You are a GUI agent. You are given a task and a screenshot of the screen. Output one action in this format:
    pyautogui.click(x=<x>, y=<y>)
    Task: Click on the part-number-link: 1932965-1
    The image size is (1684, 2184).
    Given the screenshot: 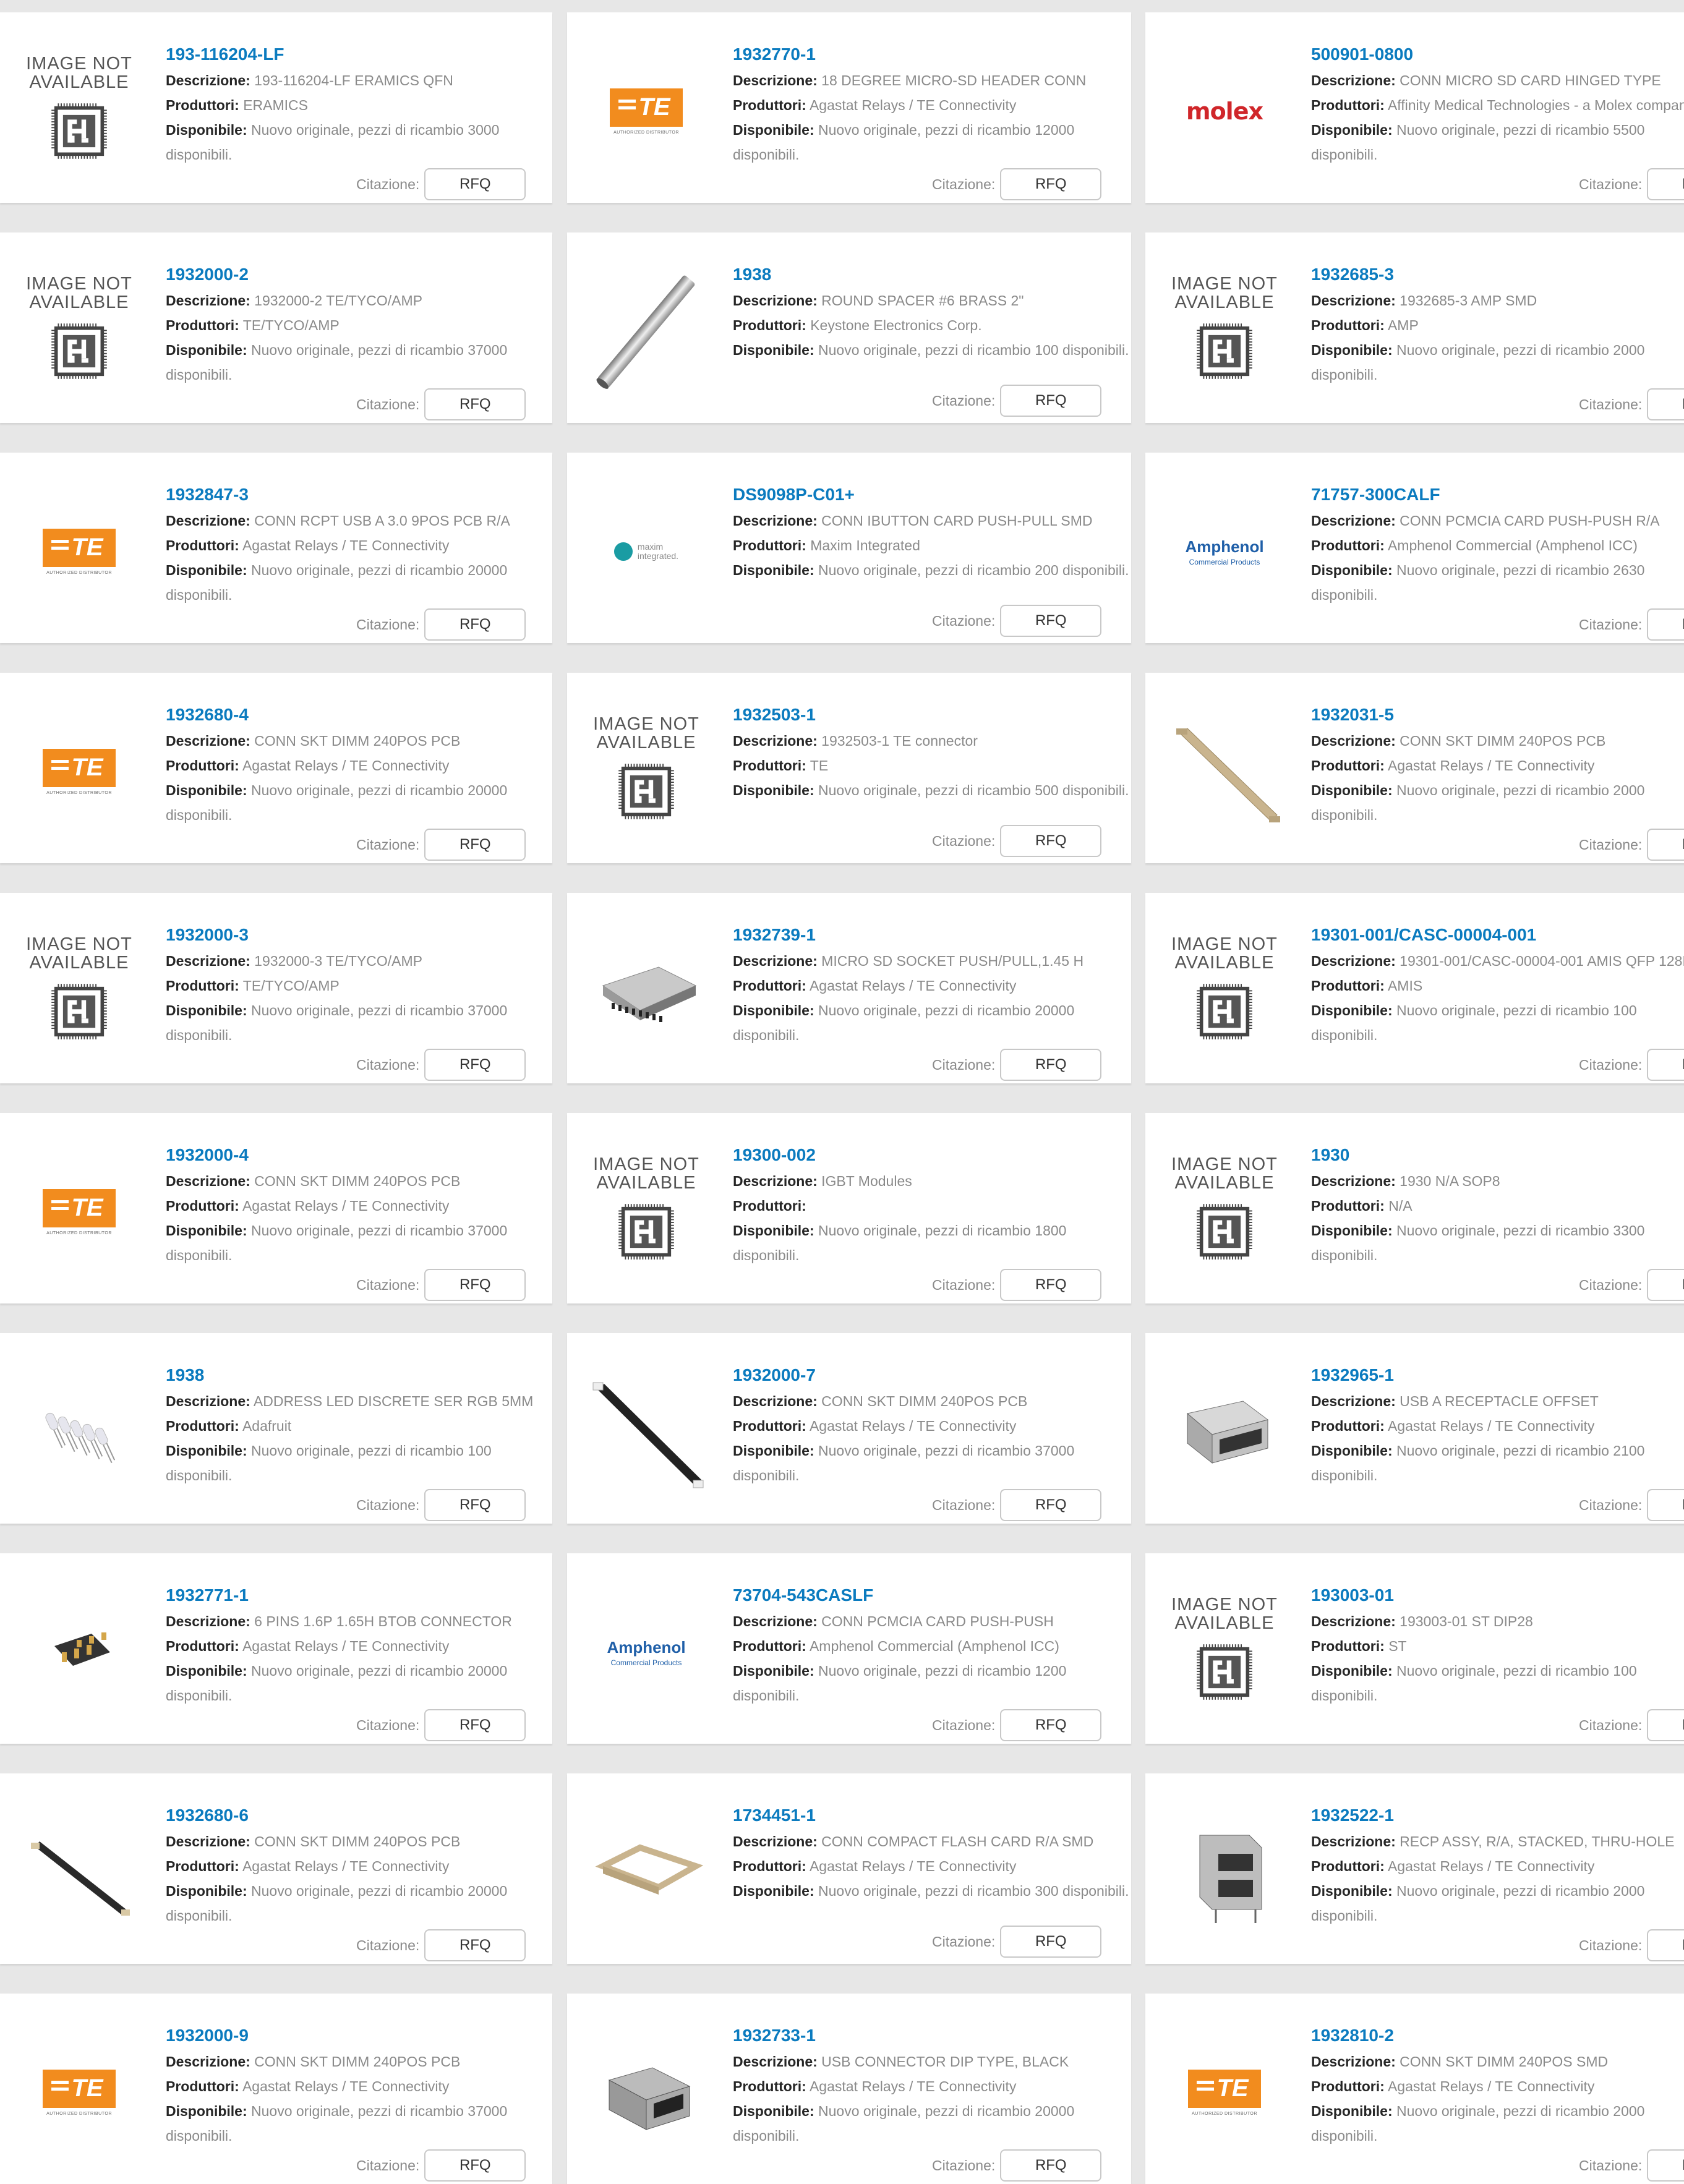 What is the action you would take?
    pyautogui.click(x=1497, y=1375)
    